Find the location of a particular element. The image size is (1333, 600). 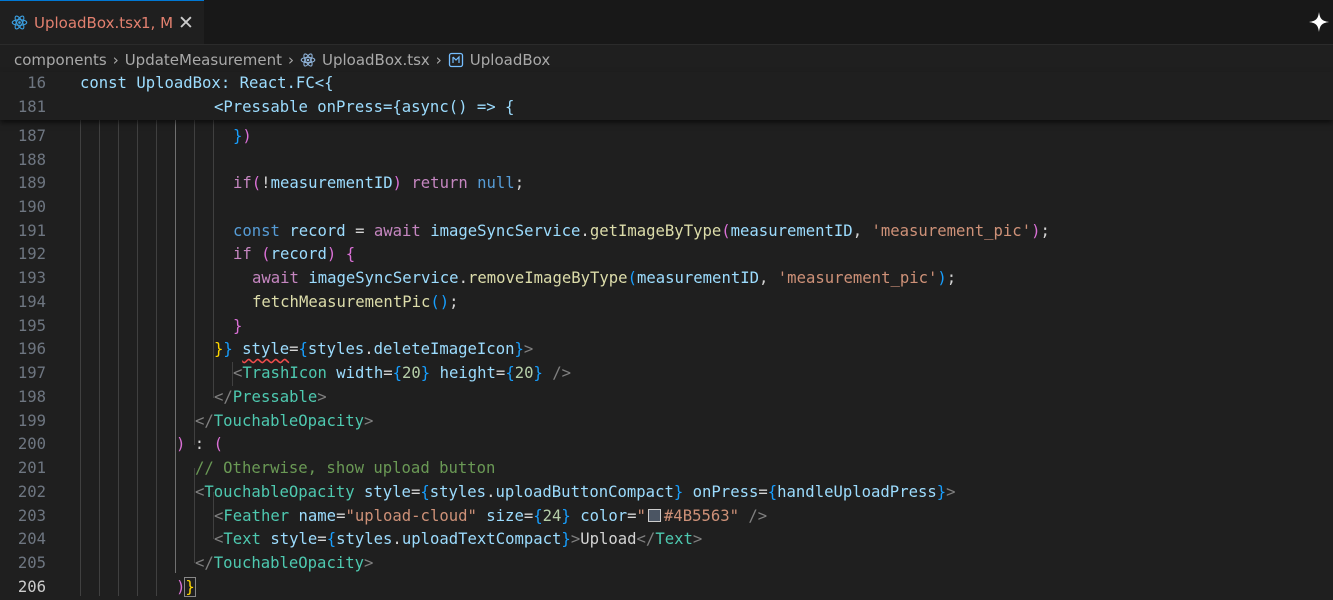

line-number: 201 is located at coordinates (31, 468).